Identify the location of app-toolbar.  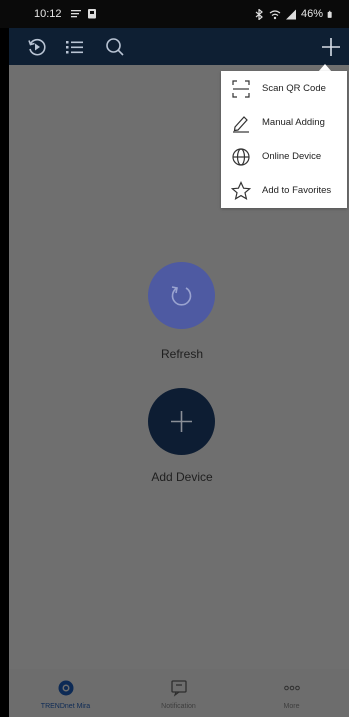
(179, 46).